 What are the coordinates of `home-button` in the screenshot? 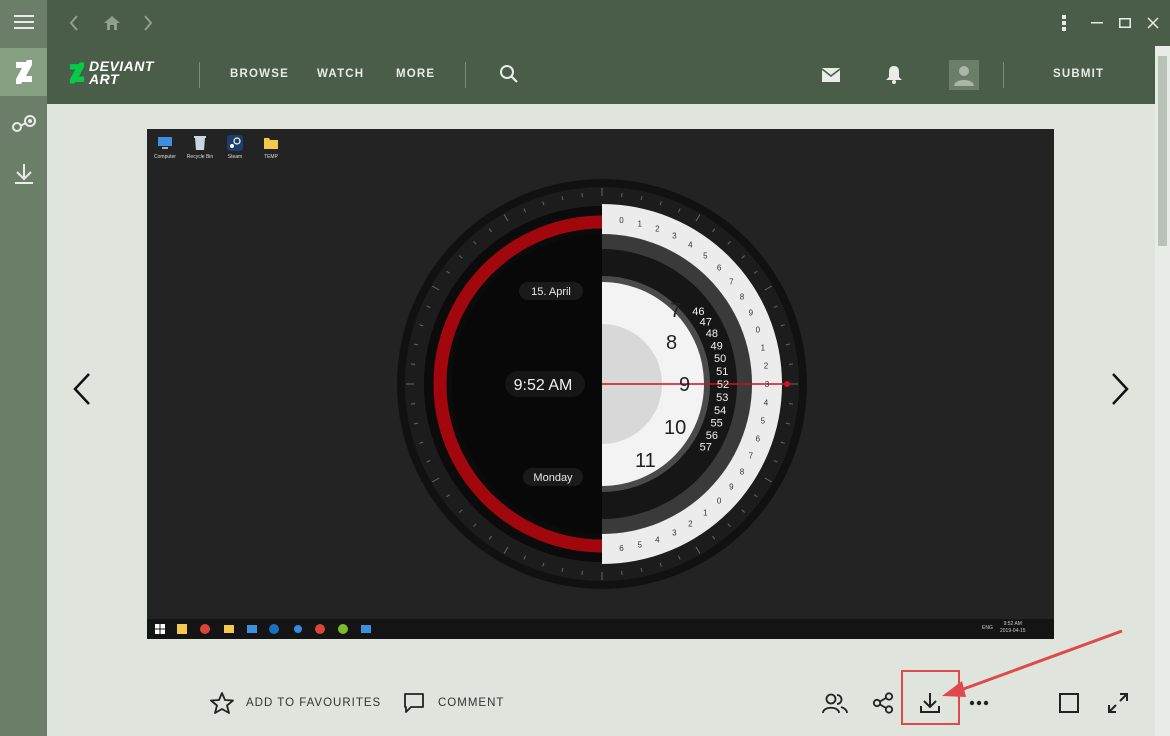 It's located at (112, 23).